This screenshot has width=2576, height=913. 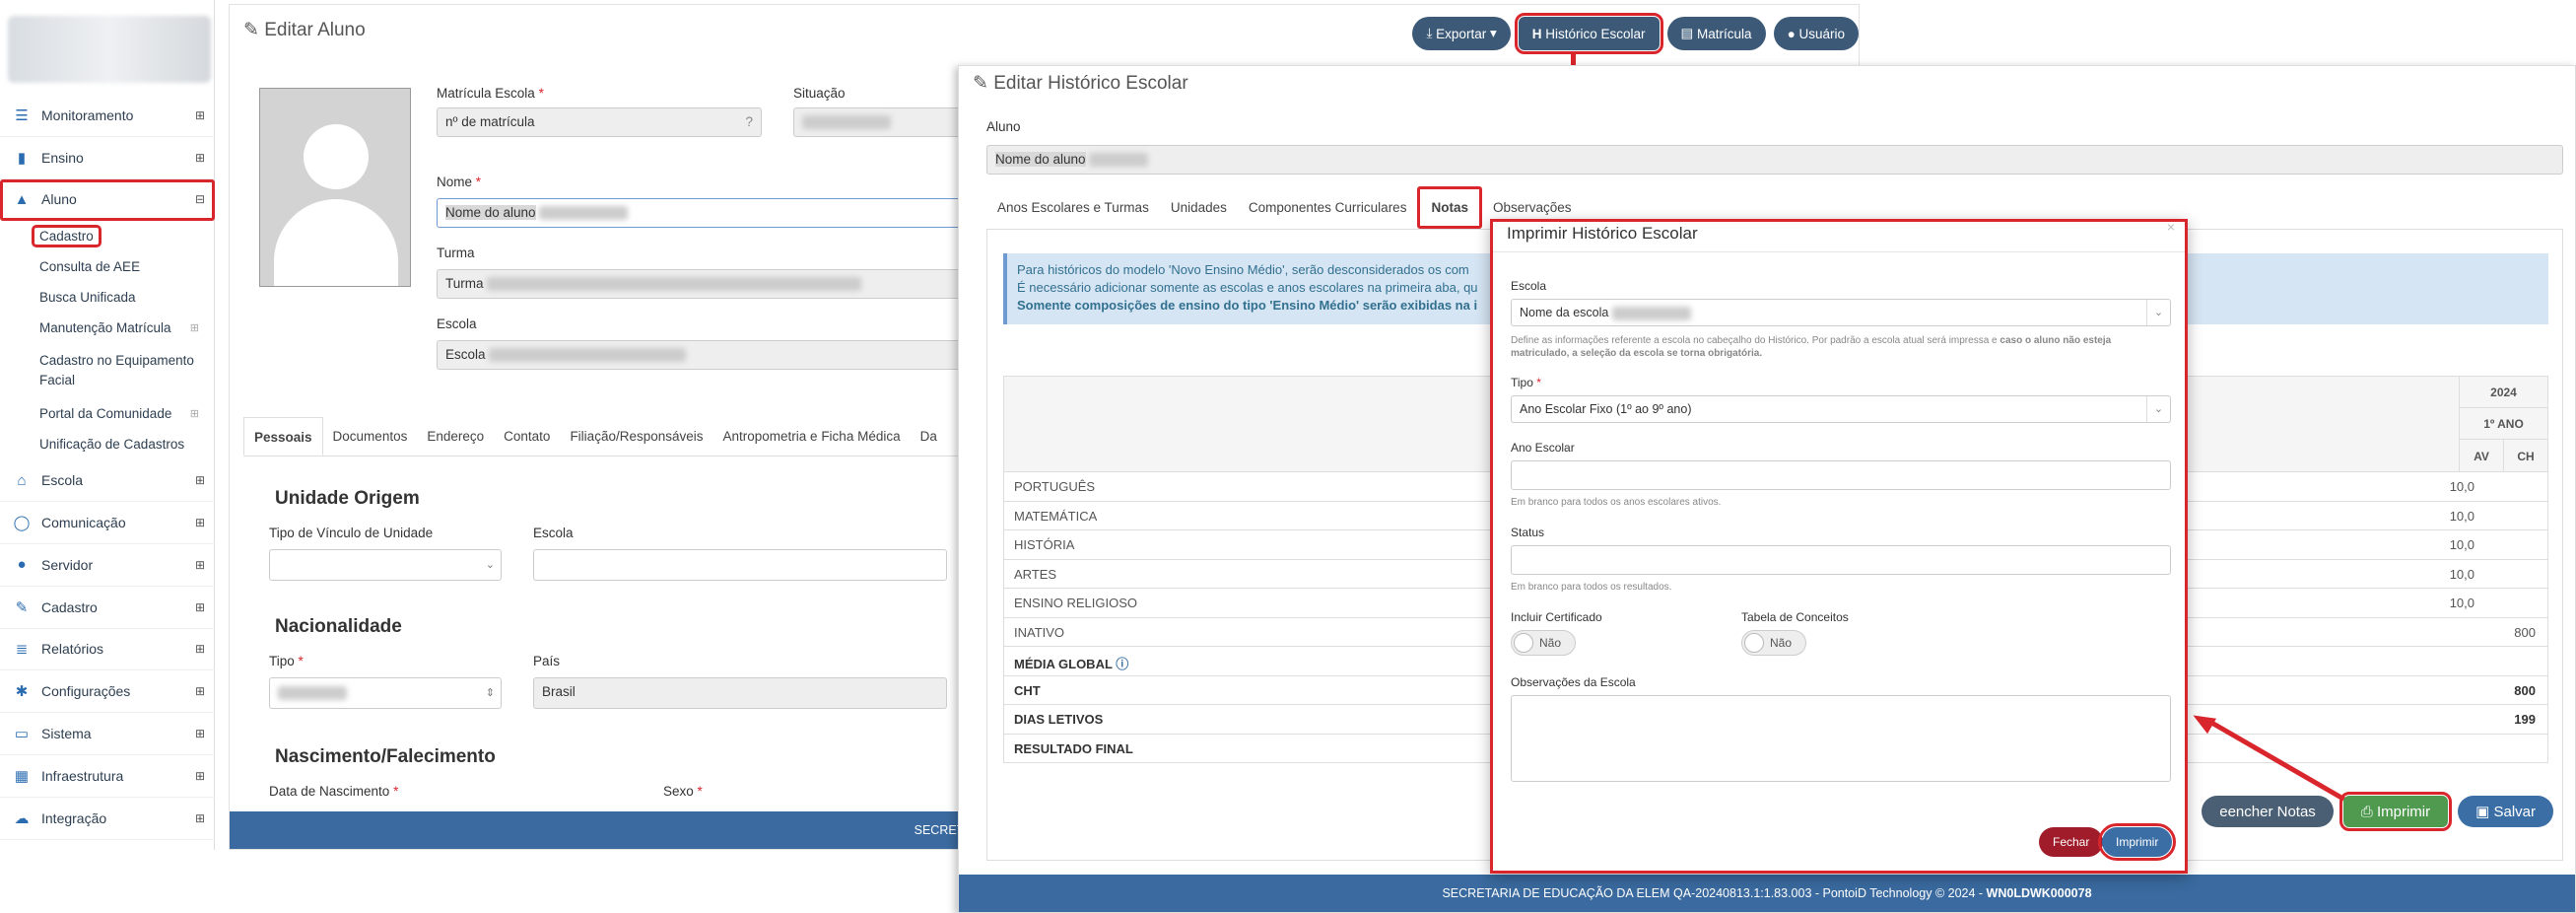 What do you see at coordinates (2368, 811) in the screenshot?
I see `print-icon: ⎙` at bounding box center [2368, 811].